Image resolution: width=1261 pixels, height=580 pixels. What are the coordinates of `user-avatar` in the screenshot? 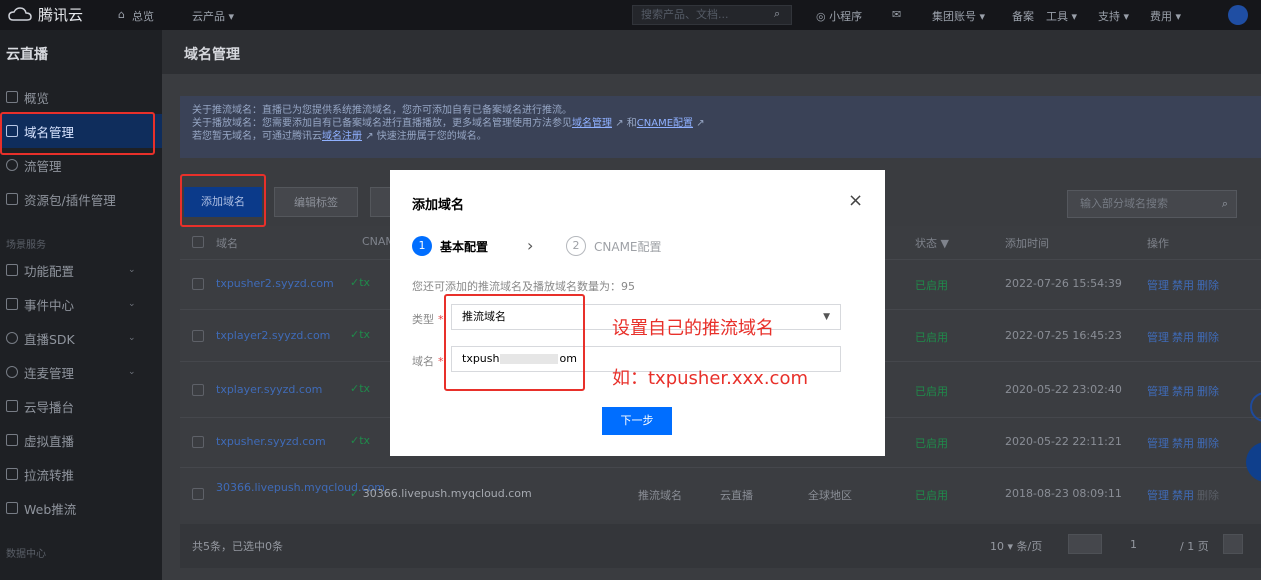 It's located at (1238, 15).